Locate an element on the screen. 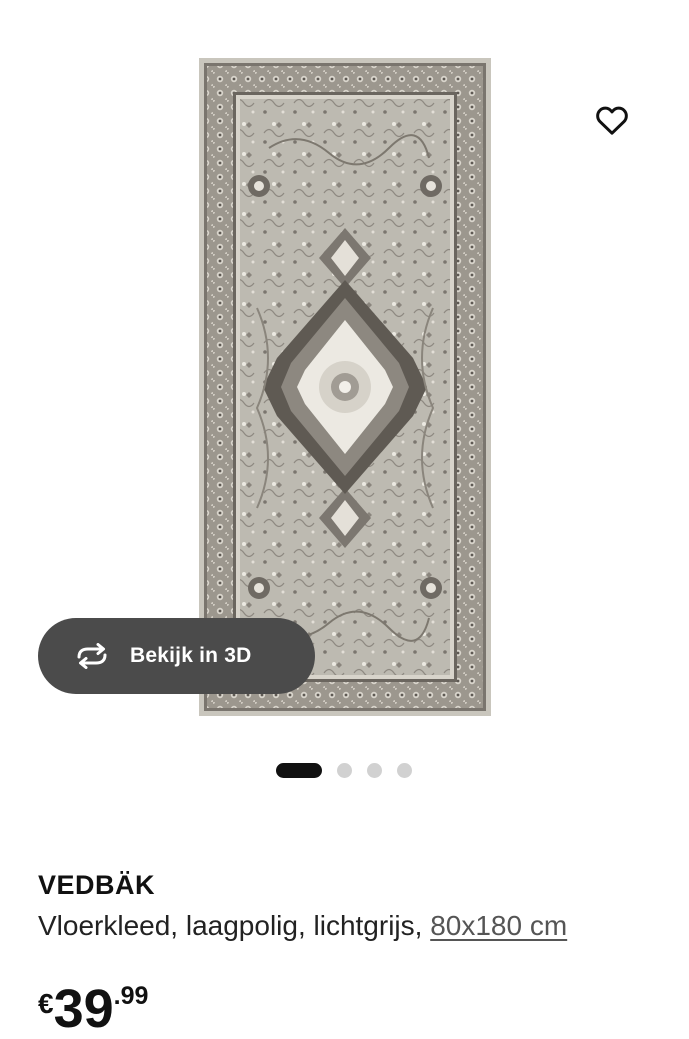 The width and height of the screenshot is (689, 1039). carousel-dot-active is located at coordinates (299, 770).